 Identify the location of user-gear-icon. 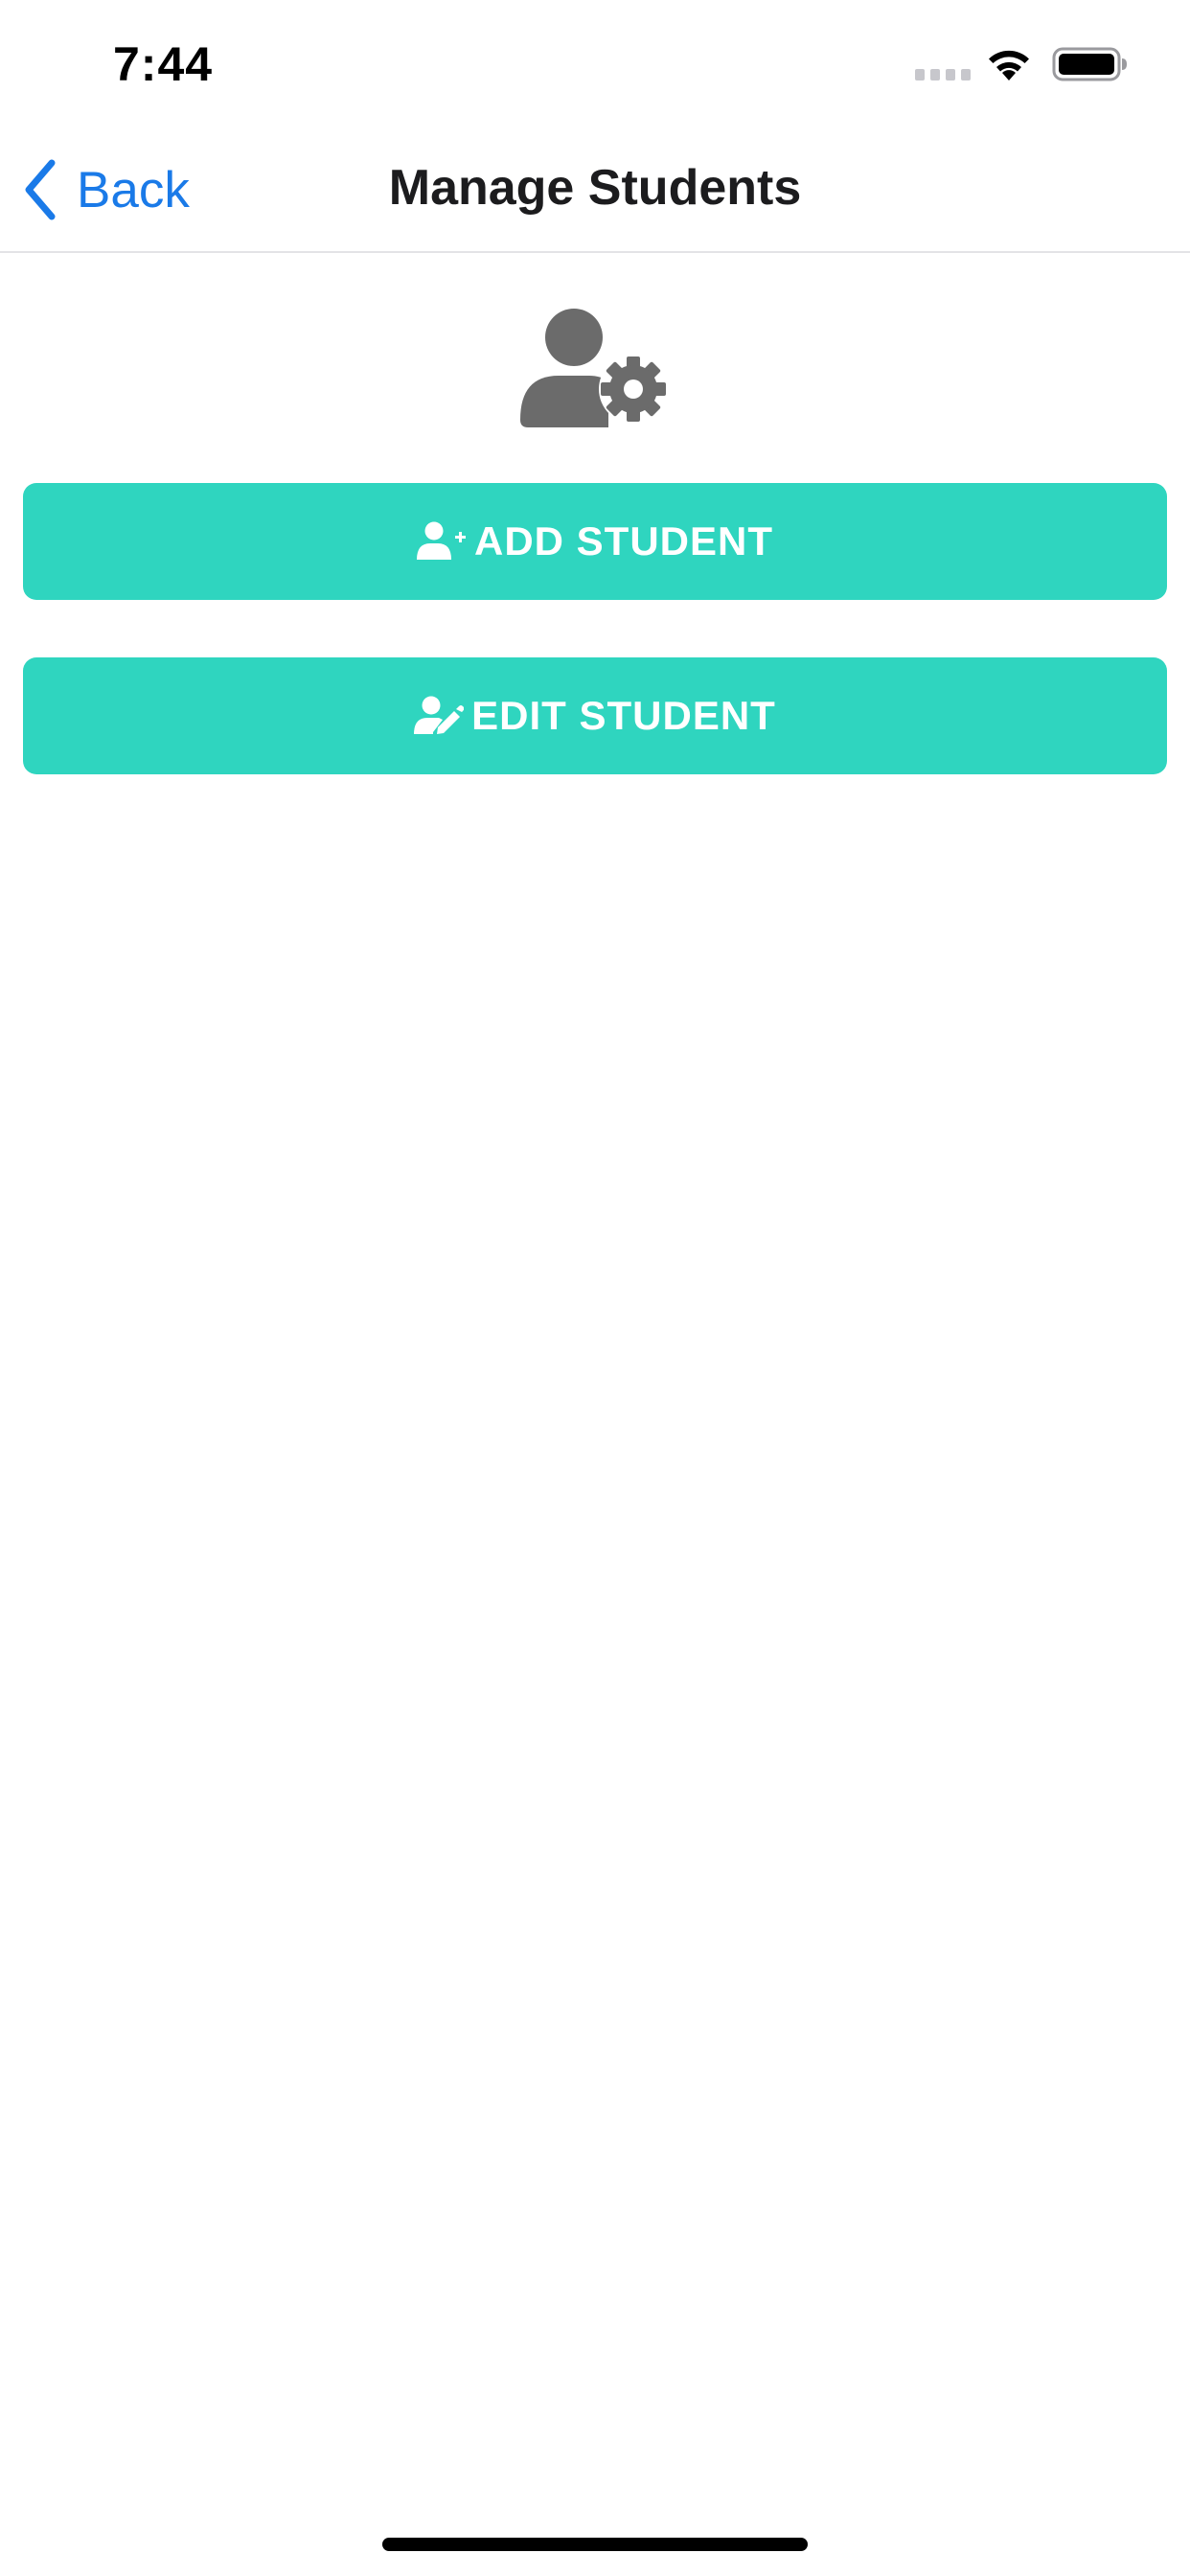
(594, 368).